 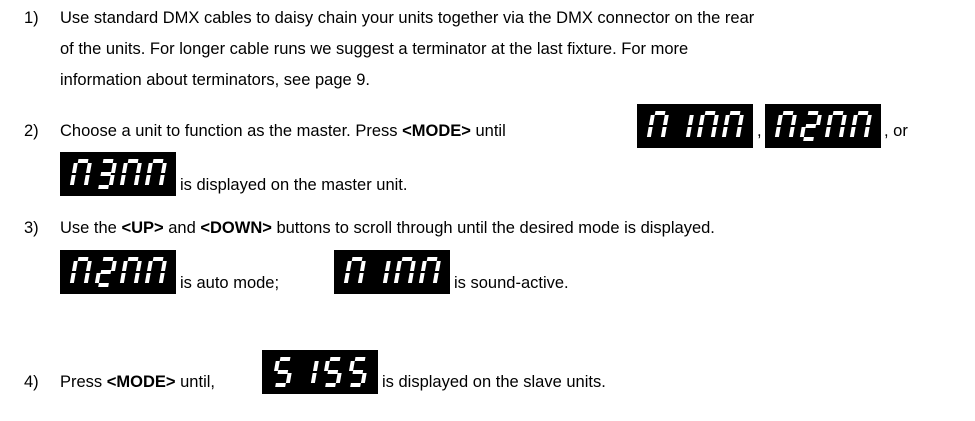 What do you see at coordinates (31, 131) in the screenshot?
I see `step-2-number: 2)` at bounding box center [31, 131].